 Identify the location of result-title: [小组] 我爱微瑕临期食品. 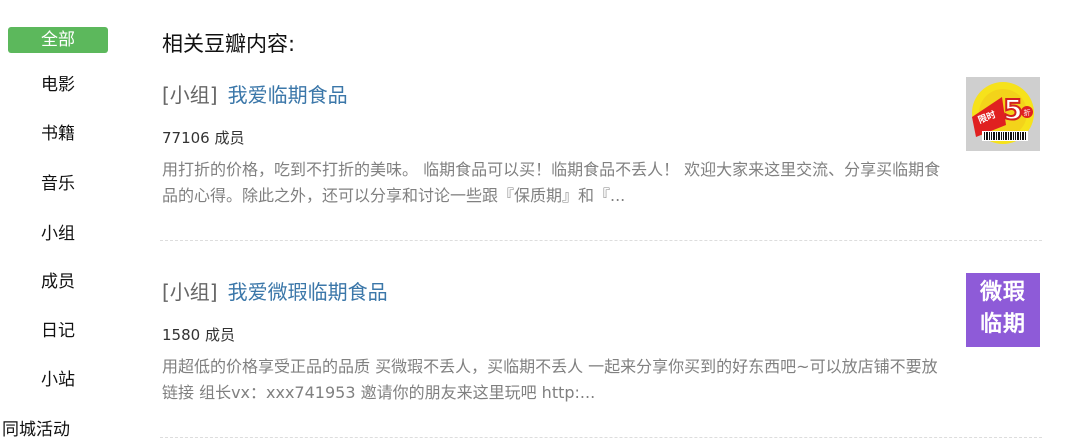
(275, 290).